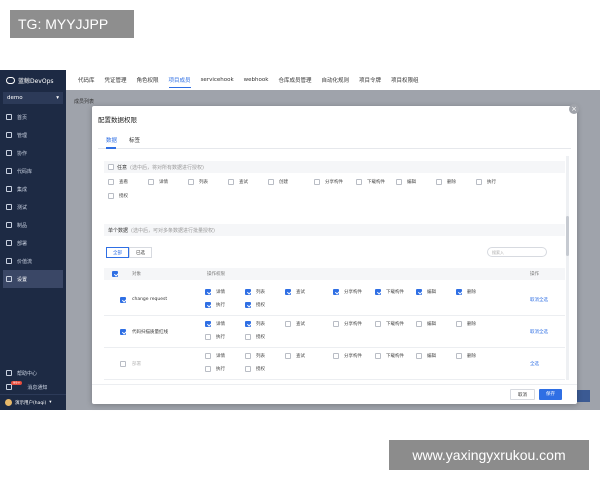 The width and height of the screenshot is (600, 480). What do you see at coordinates (33, 261) in the screenshot?
I see `sidebar-item-8: 价值流` at bounding box center [33, 261].